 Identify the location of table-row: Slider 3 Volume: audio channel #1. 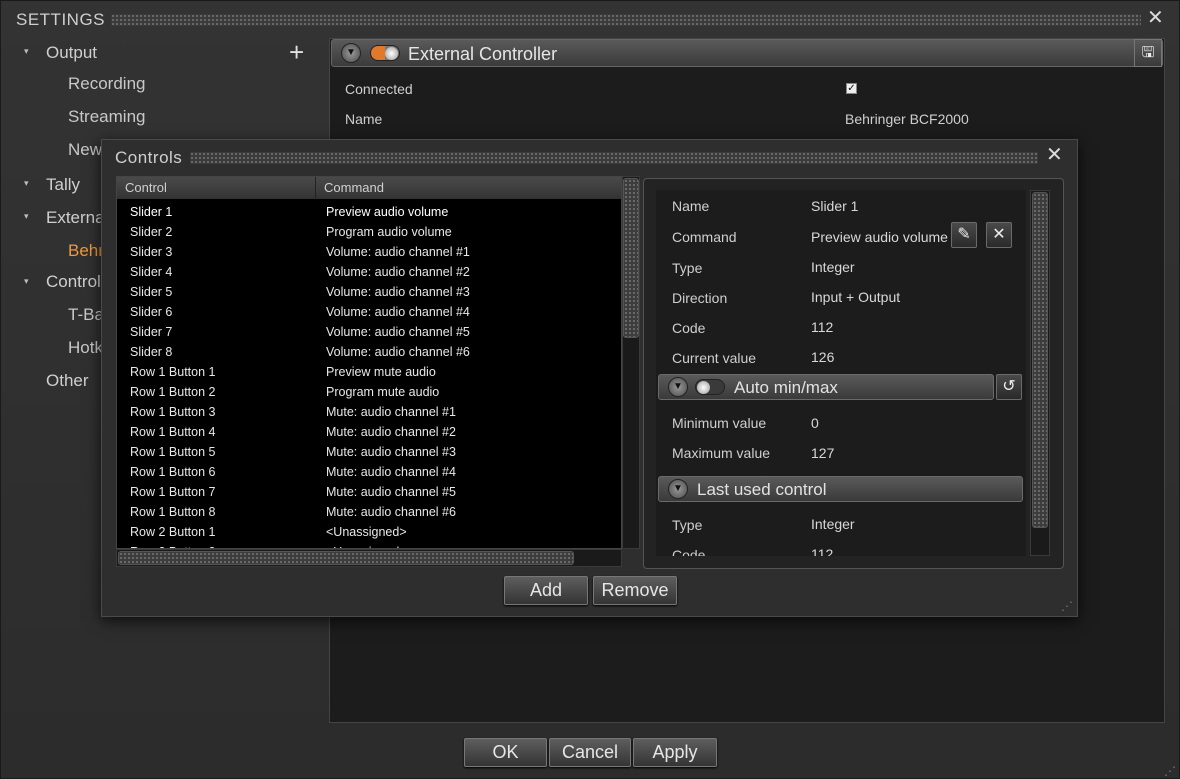
(369, 252).